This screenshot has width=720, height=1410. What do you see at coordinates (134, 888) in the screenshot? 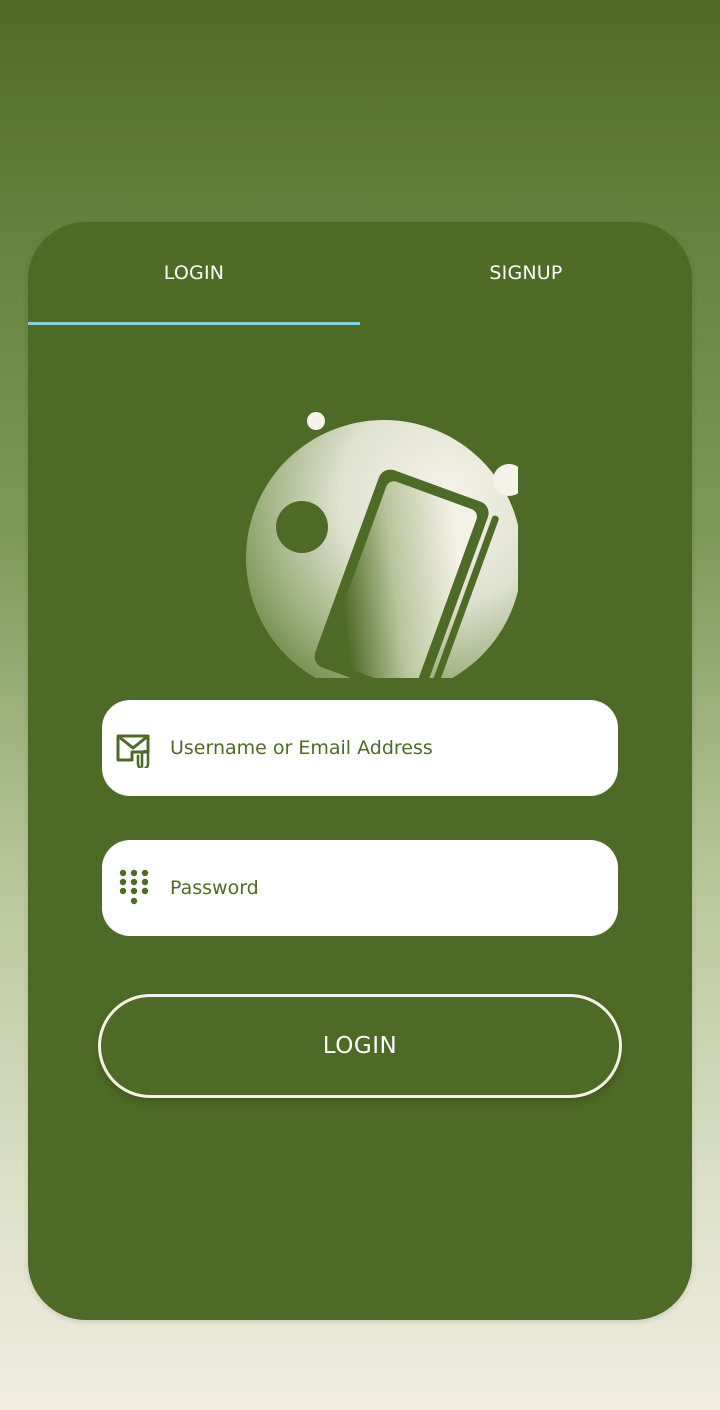
I see `keypad-icon` at bounding box center [134, 888].